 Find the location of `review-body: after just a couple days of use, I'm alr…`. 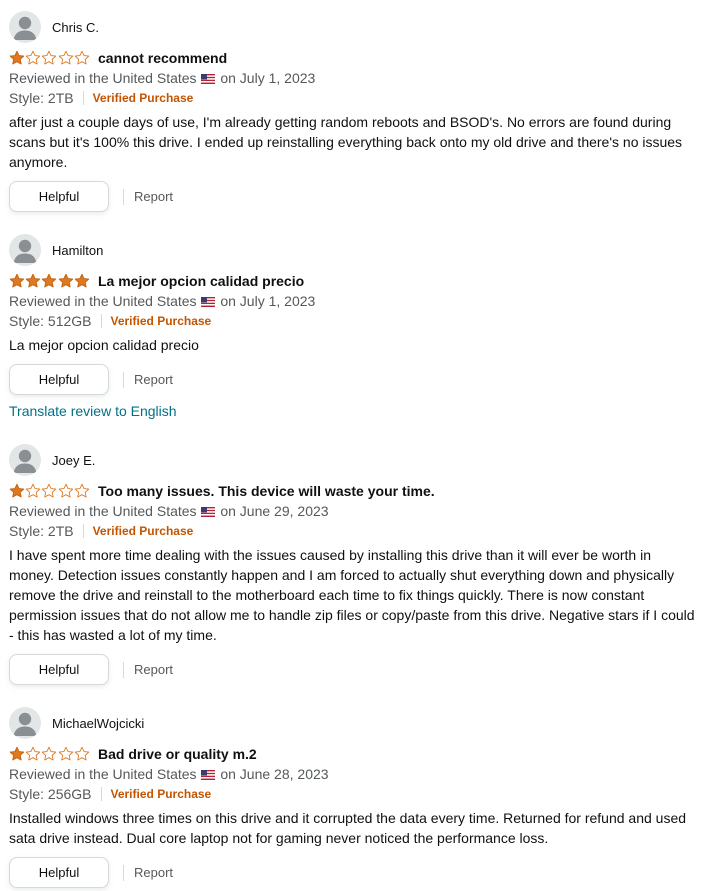

review-body: after just a couple days of use, I'm alr… is located at coordinates (346, 142).